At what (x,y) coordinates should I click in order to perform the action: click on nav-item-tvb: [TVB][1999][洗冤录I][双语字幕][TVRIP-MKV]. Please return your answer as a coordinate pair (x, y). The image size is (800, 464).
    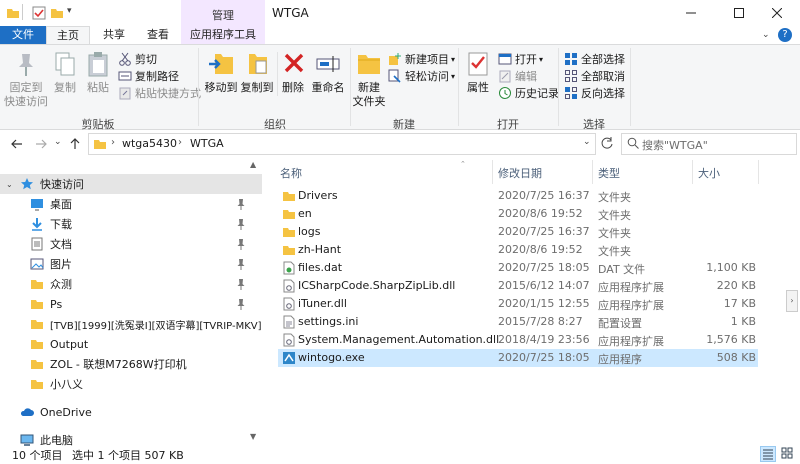
    Looking at the image, I should click on (131, 324).